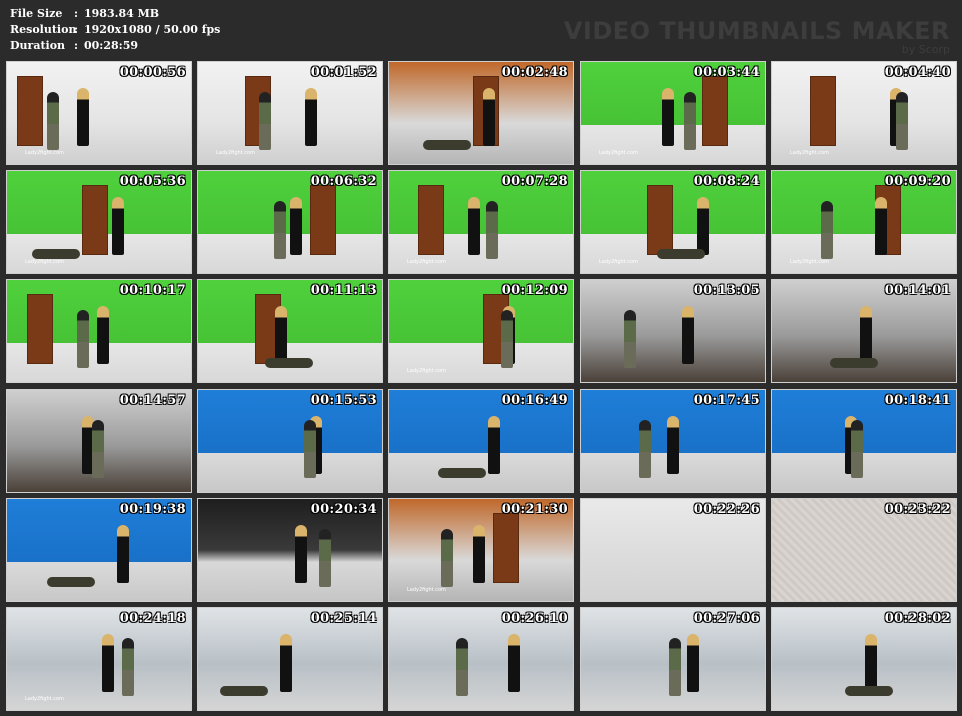 The width and height of the screenshot is (962, 716). Describe the element at coordinates (343, 290) in the screenshot. I see `timestamp-label: 00:11:13` at that location.